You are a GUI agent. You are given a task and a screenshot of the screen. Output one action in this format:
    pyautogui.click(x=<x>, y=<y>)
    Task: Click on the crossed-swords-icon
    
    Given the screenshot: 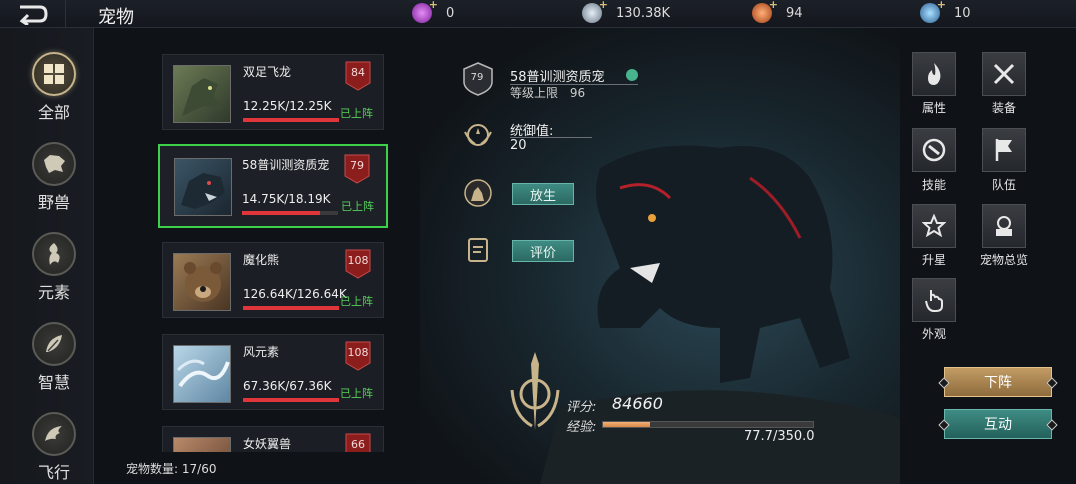 What is the action you would take?
    pyautogui.click(x=1004, y=74)
    